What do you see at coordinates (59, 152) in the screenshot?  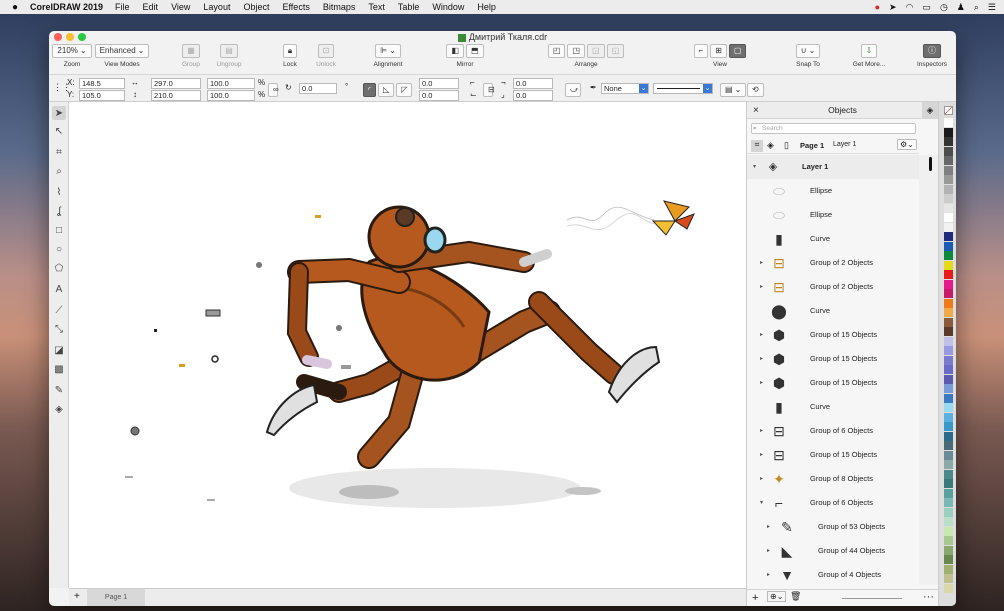 I see `crop-tool-icon: ⌗` at bounding box center [59, 152].